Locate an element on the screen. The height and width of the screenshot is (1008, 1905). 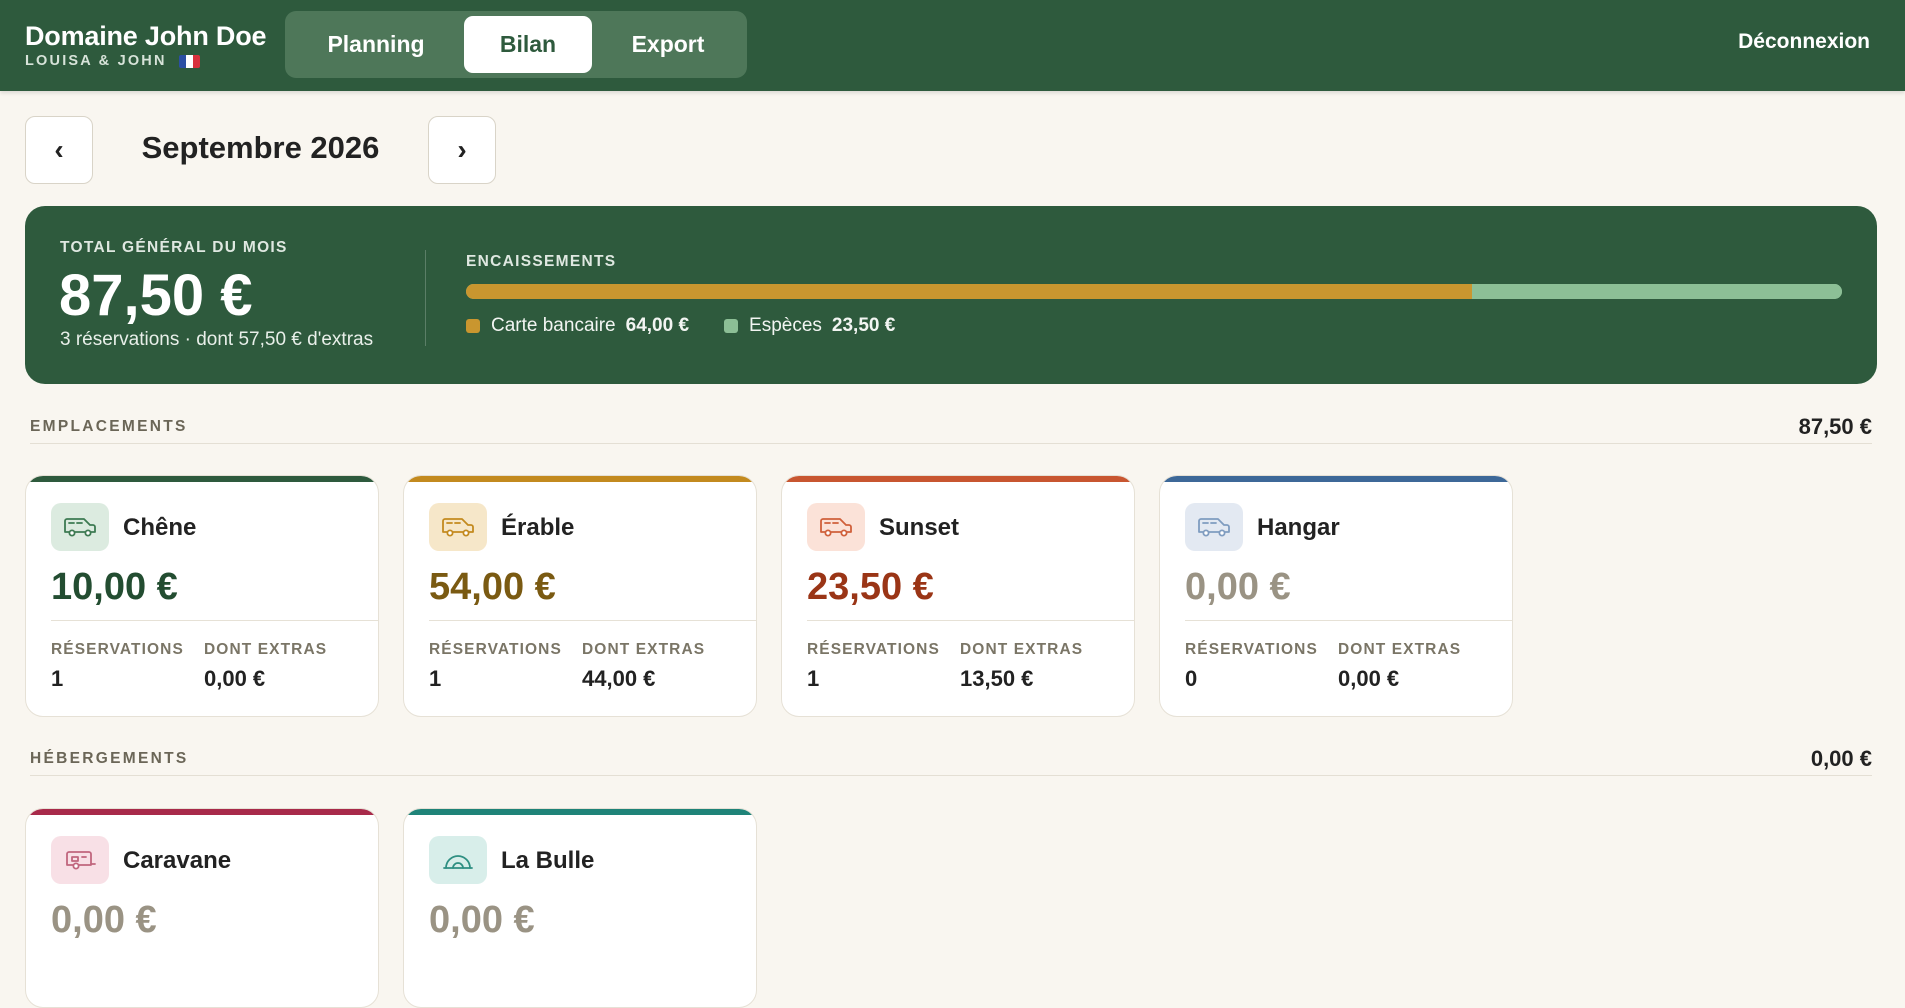
tab-export: Export is located at coordinates (668, 44).